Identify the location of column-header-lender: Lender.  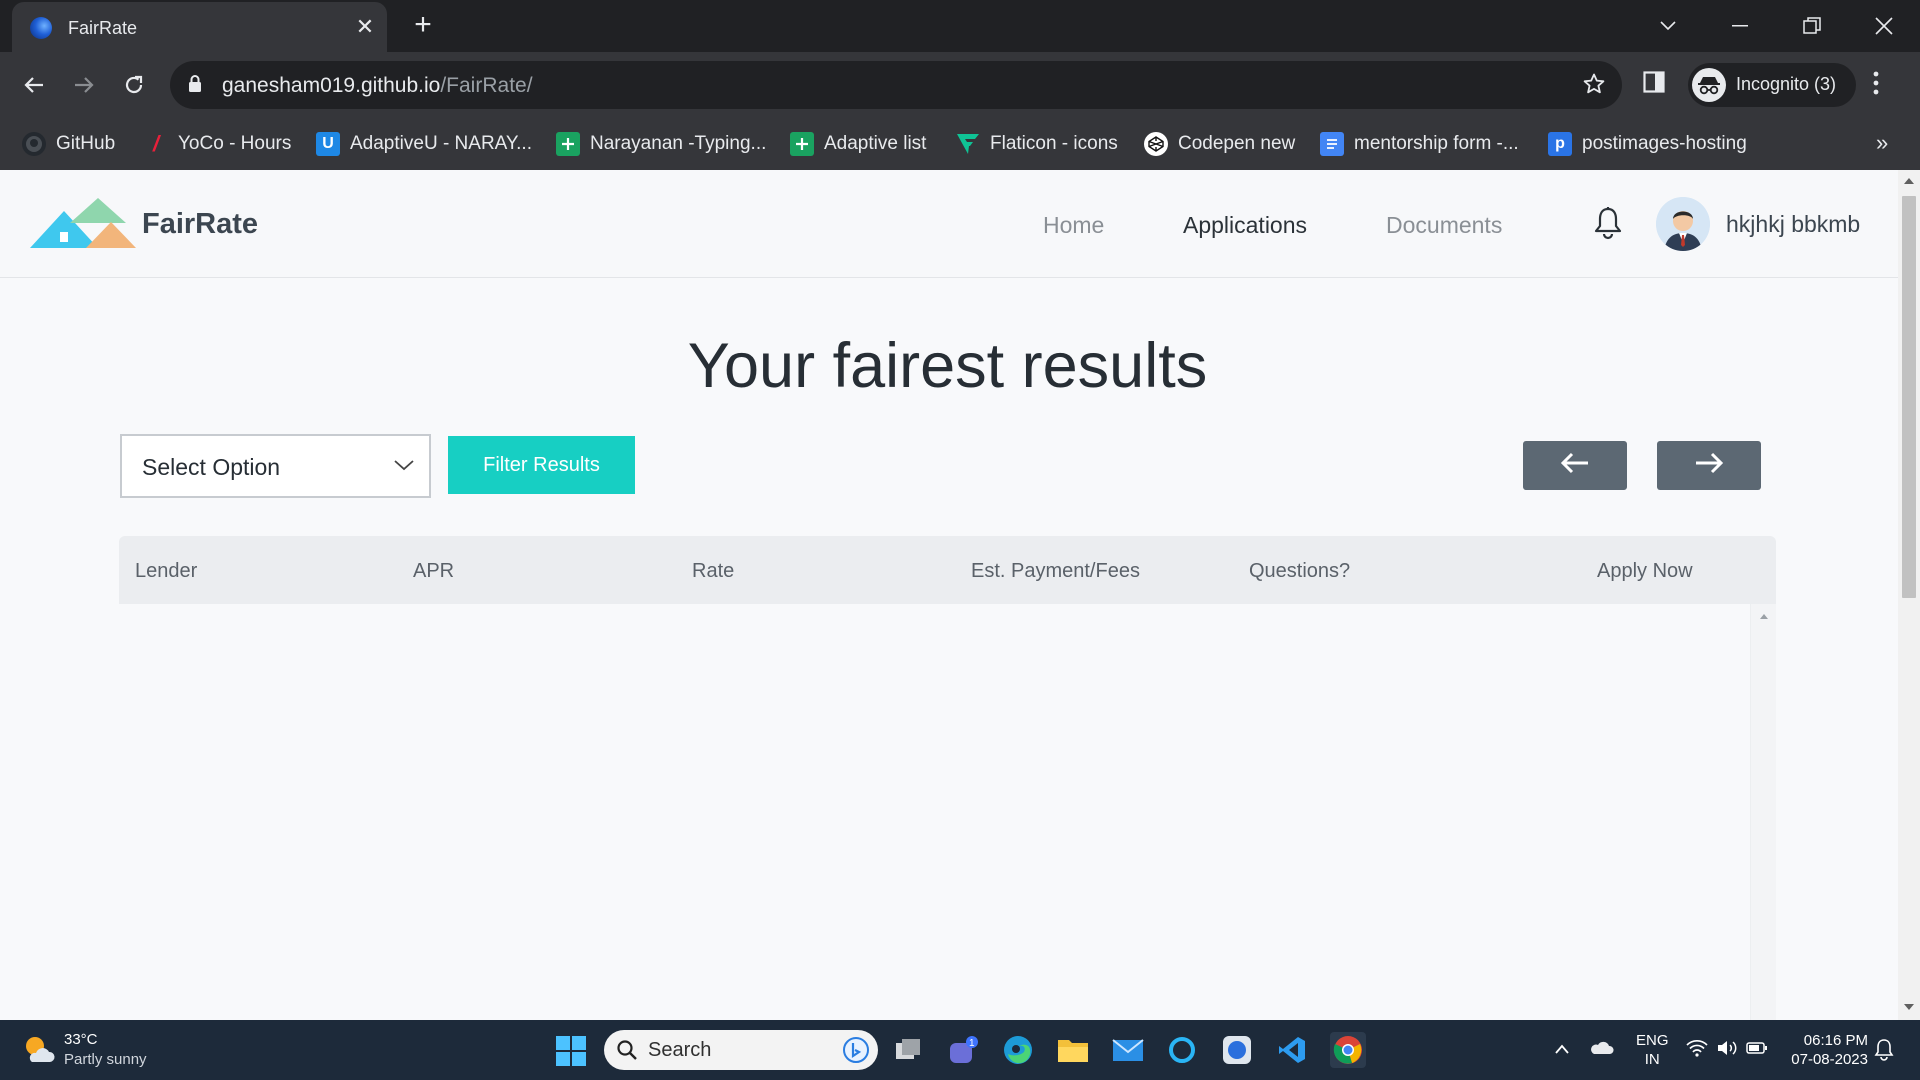
(166, 571).